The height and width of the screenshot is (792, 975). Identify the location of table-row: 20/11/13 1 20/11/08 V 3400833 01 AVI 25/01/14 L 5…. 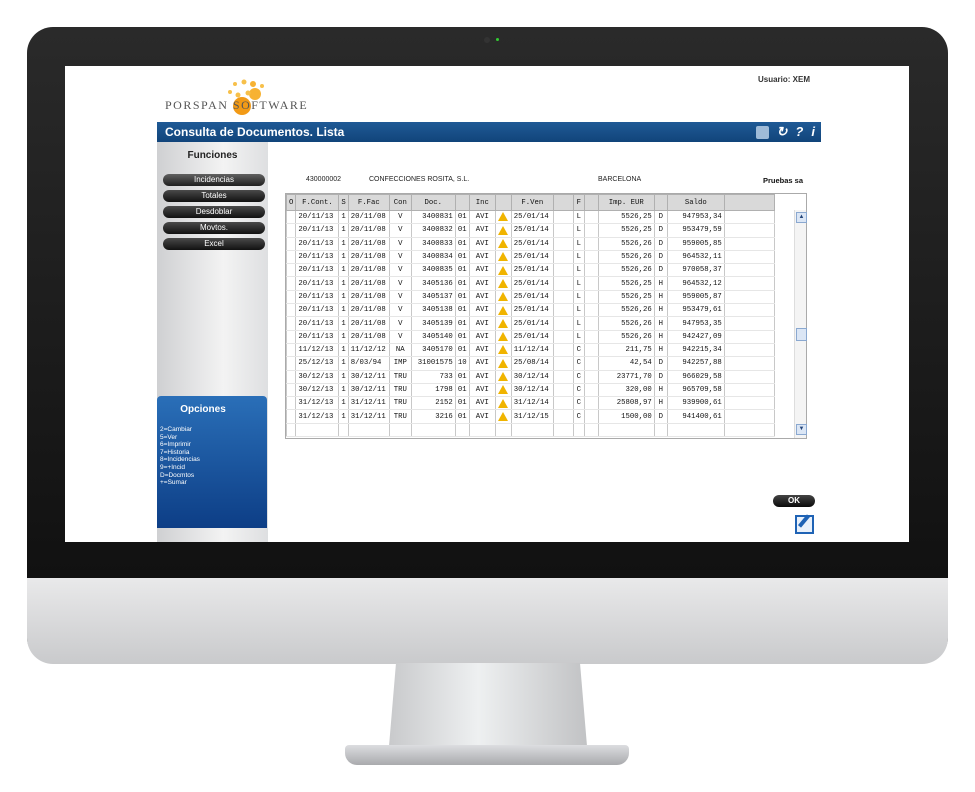
(530, 244).